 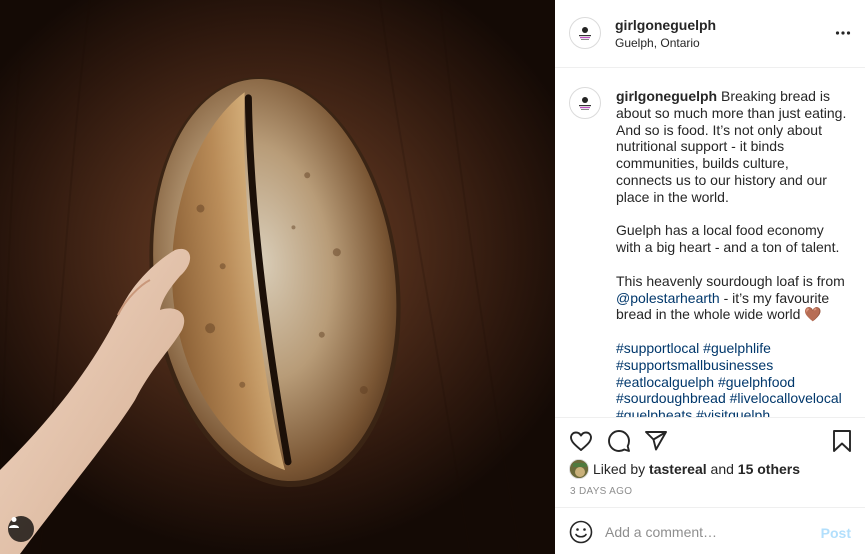 I want to click on share-button, so click(x=656, y=441).